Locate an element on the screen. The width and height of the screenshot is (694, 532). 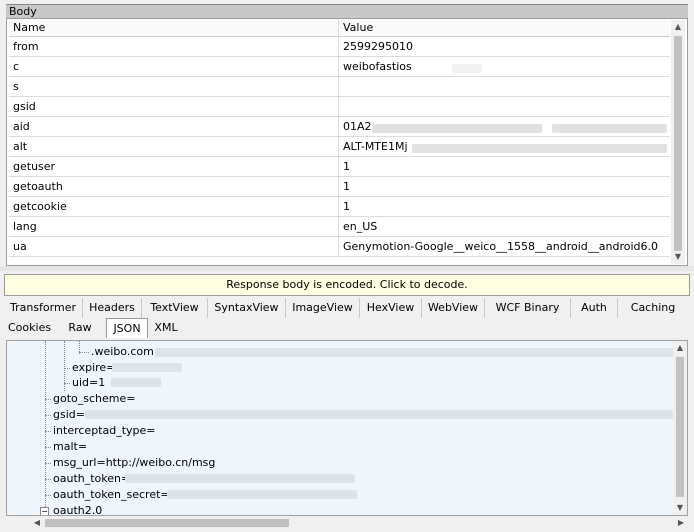
grid-vertical-scrollbar: ▲ ▼ is located at coordinates (678, 142).